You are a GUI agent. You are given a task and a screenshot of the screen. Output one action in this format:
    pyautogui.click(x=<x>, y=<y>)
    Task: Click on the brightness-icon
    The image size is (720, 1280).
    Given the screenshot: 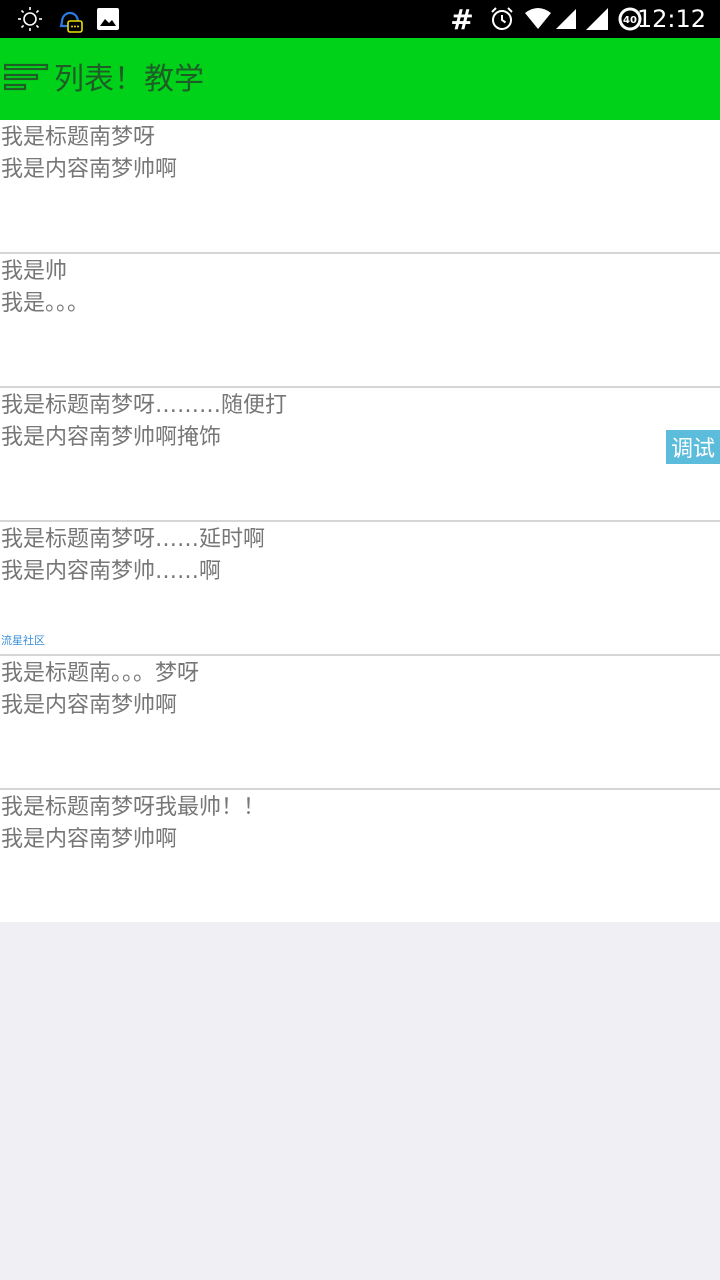 What is the action you would take?
    pyautogui.click(x=30, y=19)
    